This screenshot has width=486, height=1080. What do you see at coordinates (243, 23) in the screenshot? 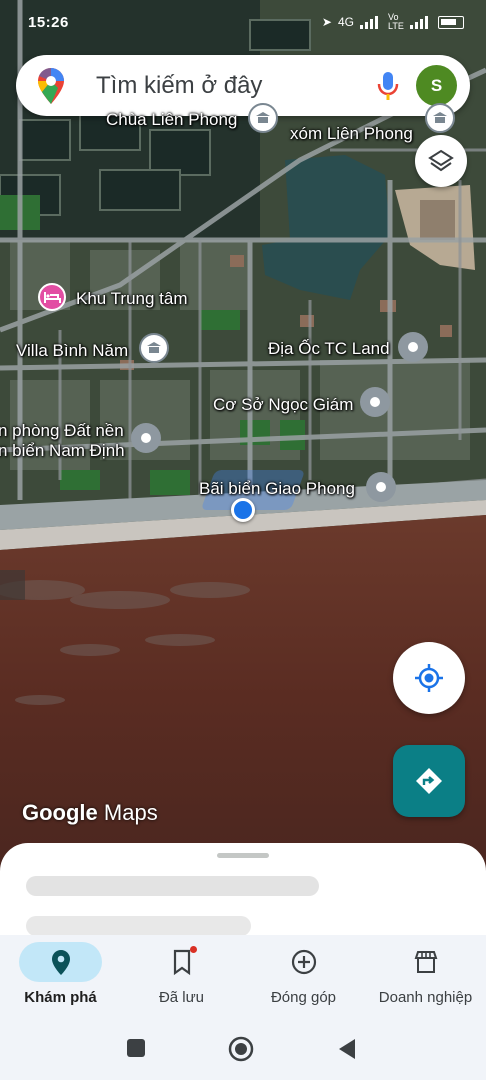
I see `status-bar: 15:26 ➤ 4G Vo LTE` at bounding box center [243, 23].